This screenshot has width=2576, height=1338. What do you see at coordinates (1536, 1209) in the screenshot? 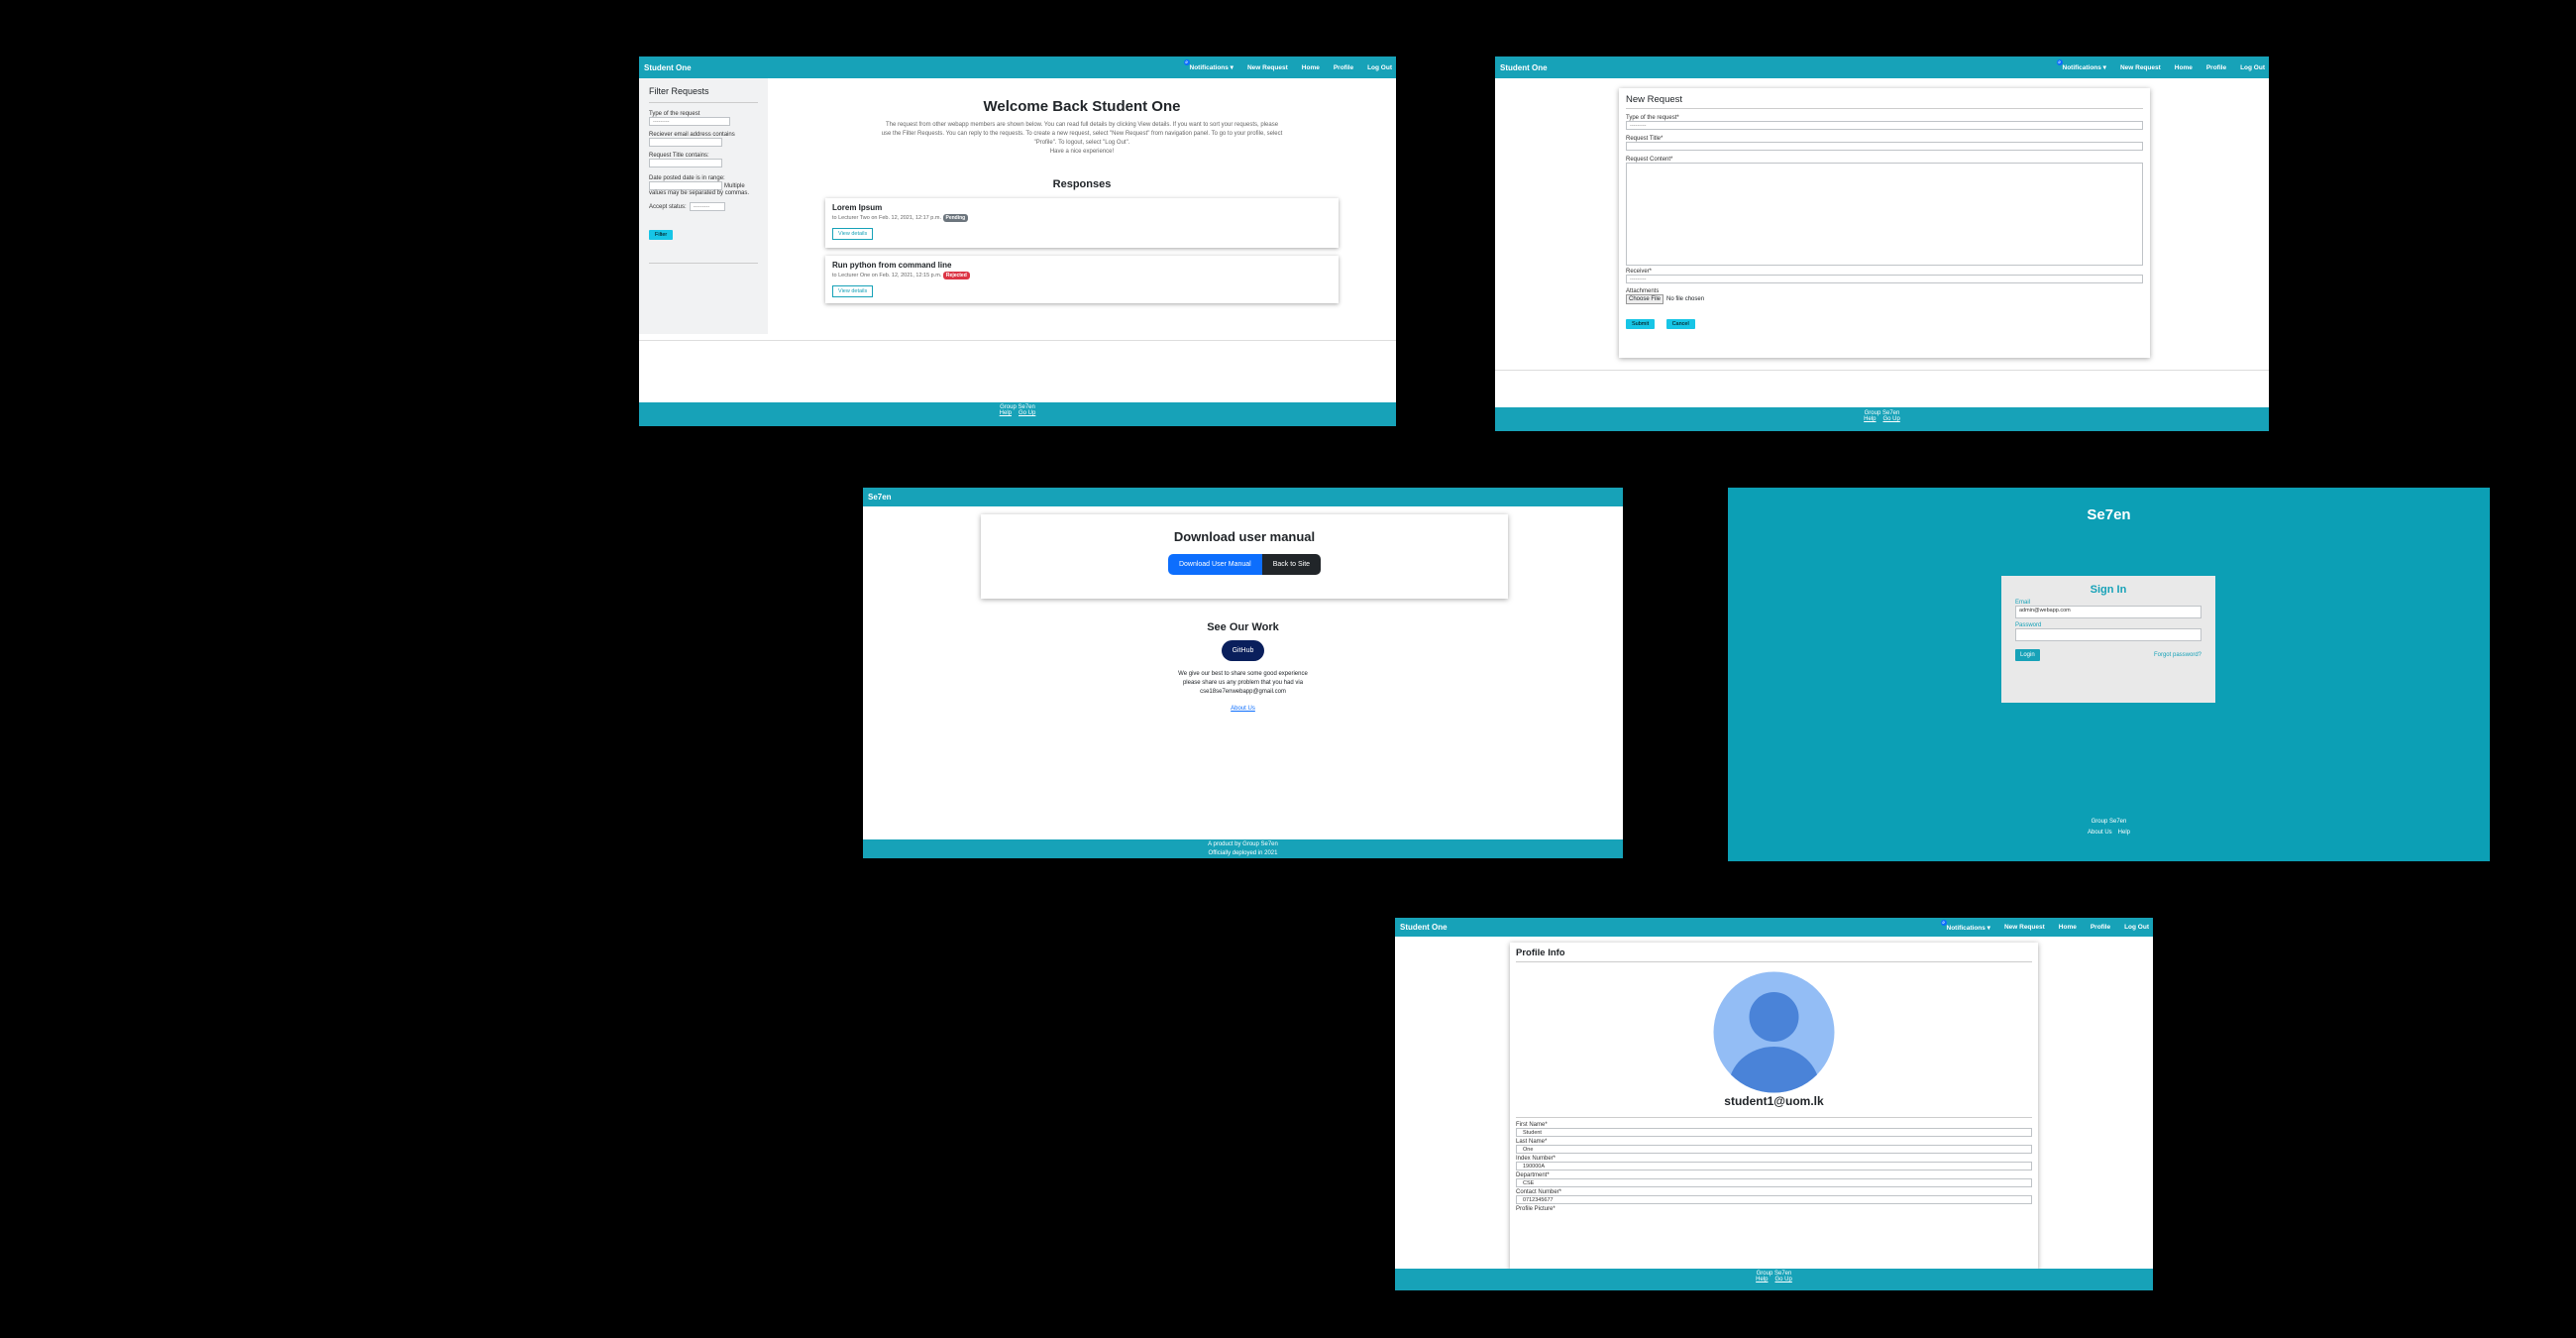
I see `profile-picture-label: Profile Picture*` at bounding box center [1536, 1209].